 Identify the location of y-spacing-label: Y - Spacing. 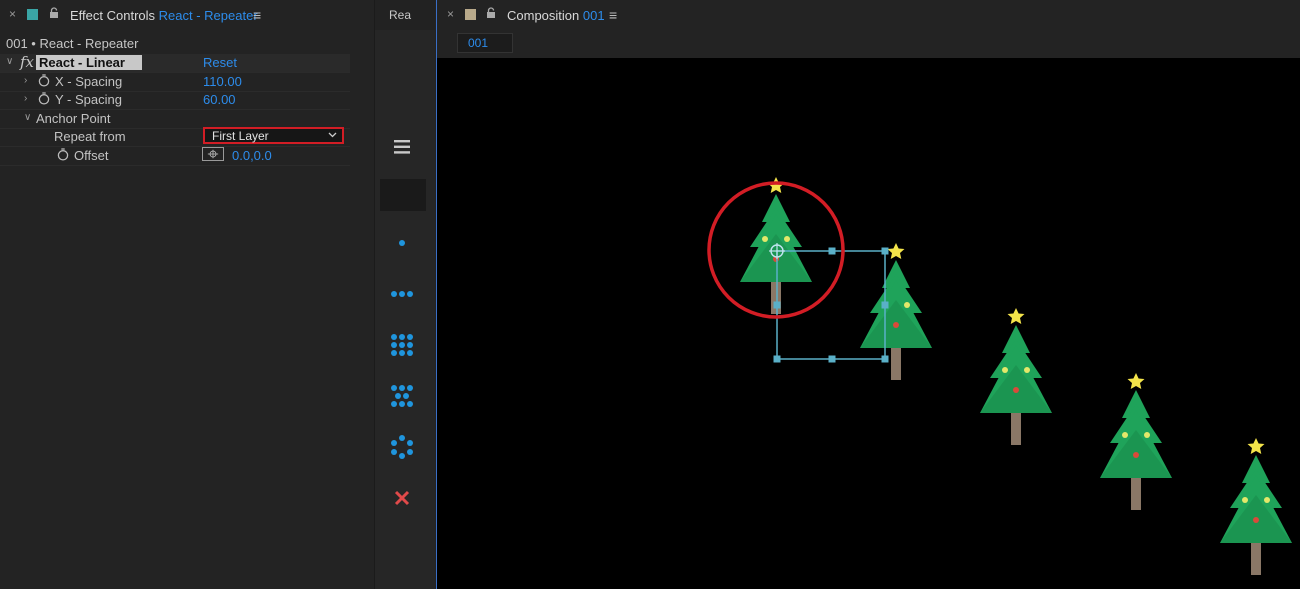
(88, 99).